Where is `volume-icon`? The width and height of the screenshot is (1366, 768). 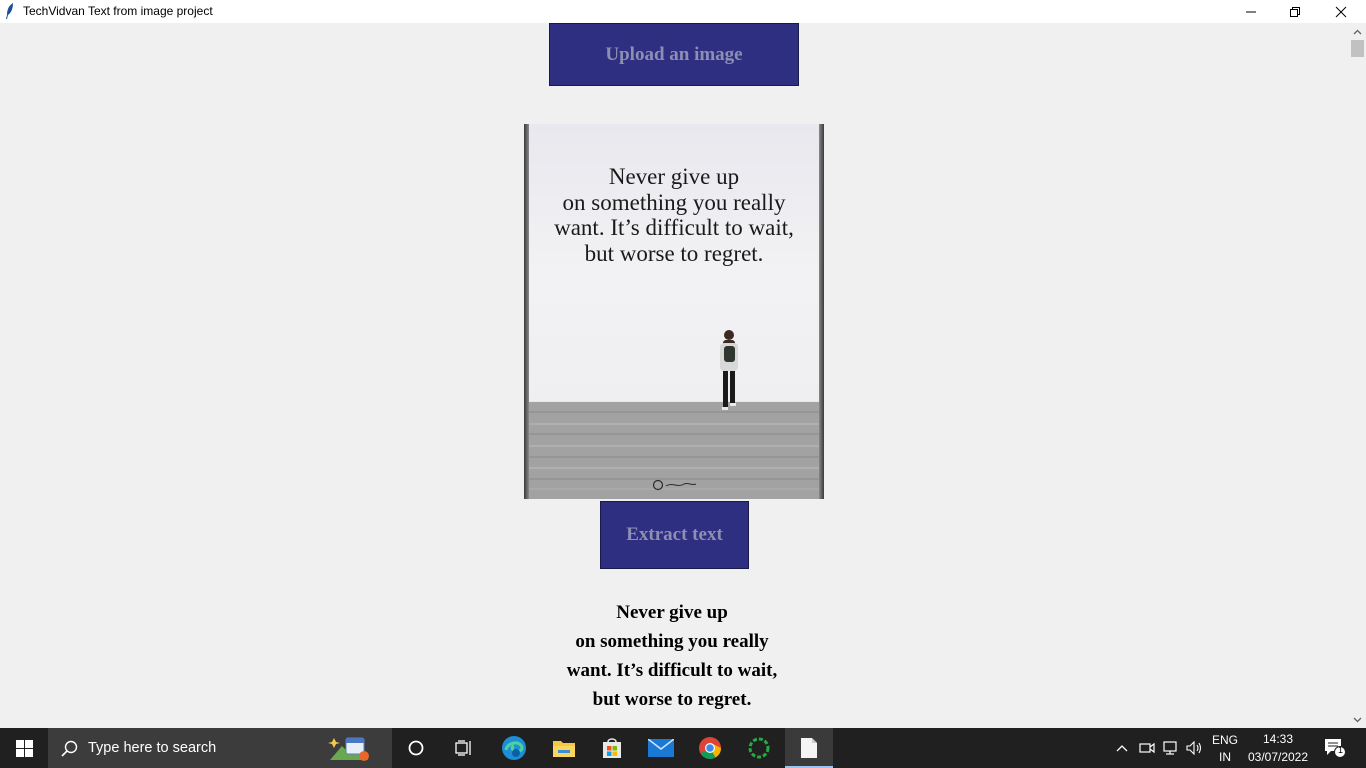 volume-icon is located at coordinates (1194, 748).